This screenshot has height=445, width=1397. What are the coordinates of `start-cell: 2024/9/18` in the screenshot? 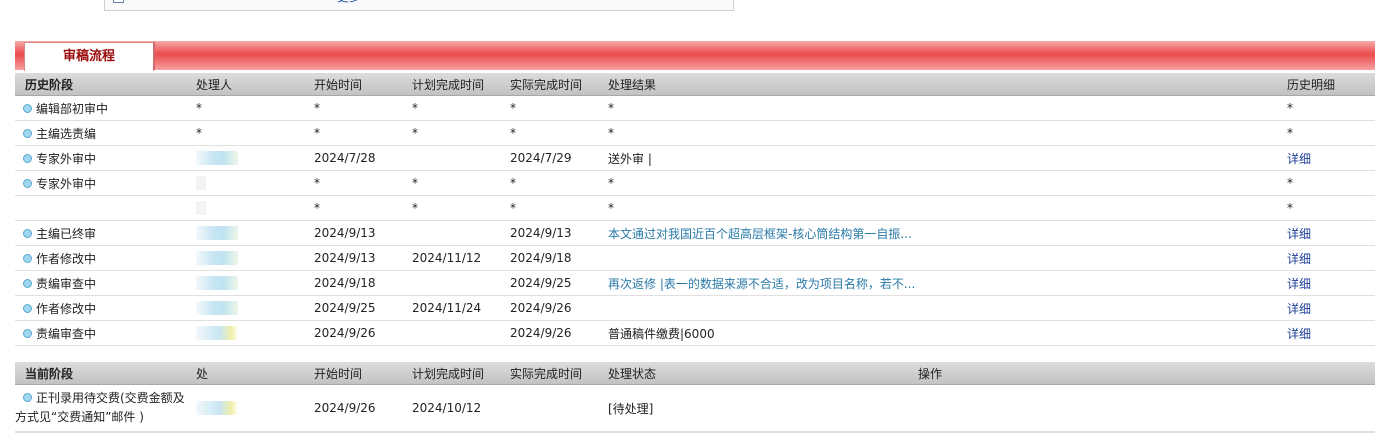 It's located at (353, 283).